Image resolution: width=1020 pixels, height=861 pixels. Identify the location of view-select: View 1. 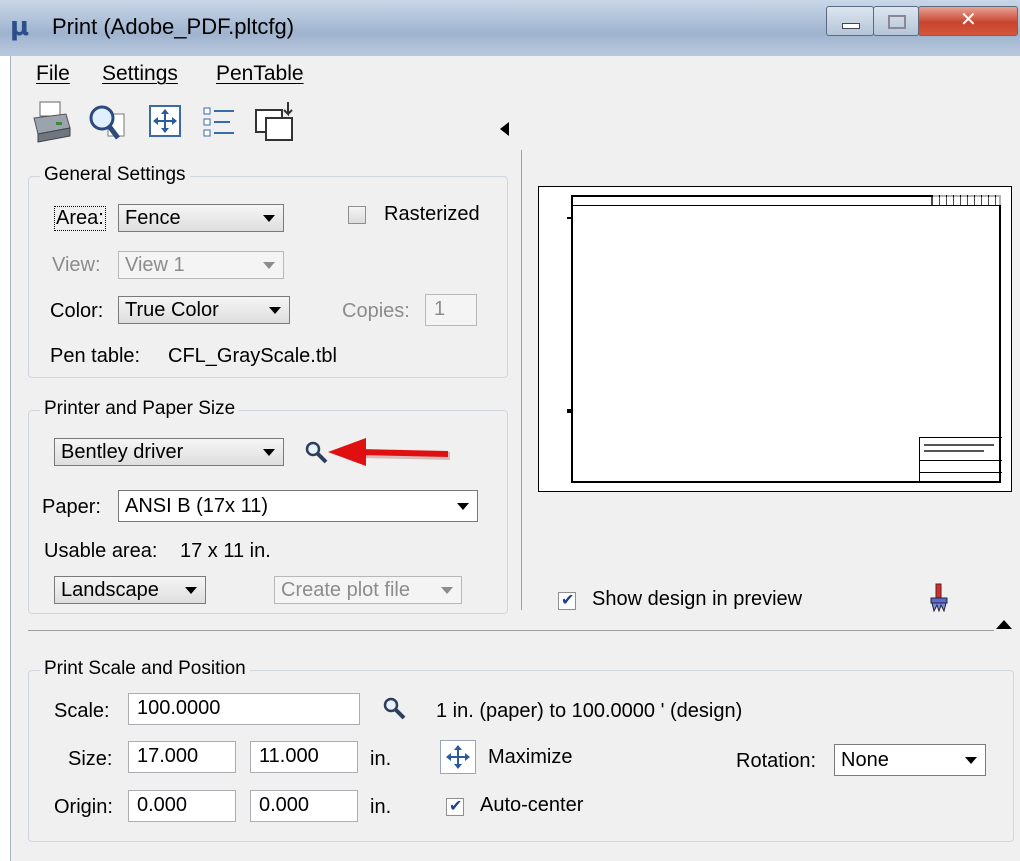
(201, 265).